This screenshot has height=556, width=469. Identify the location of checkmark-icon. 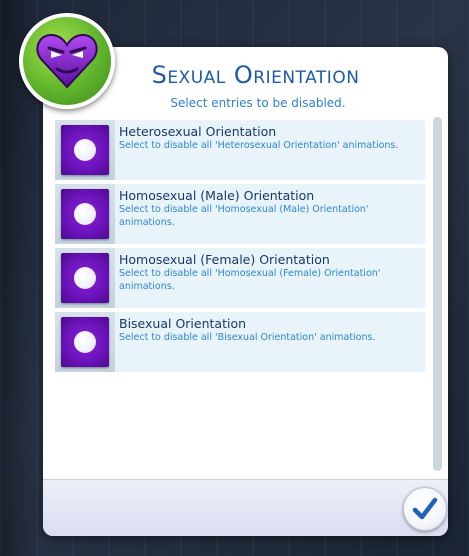
(425, 508).